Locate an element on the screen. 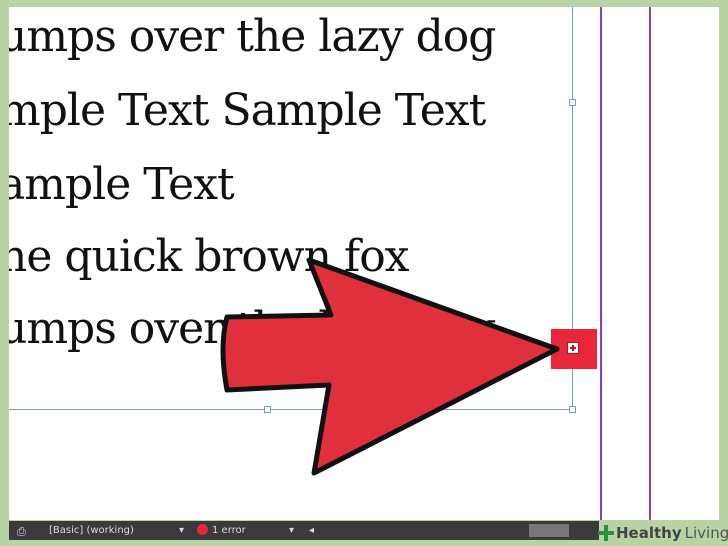  cross-logo-icon is located at coordinates (606, 533).